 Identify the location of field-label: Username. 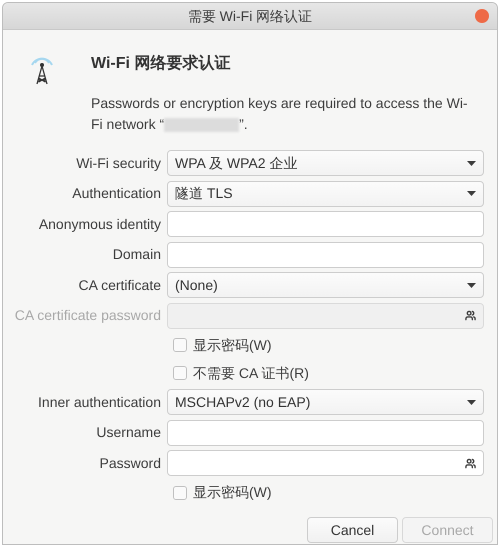
(128, 432).